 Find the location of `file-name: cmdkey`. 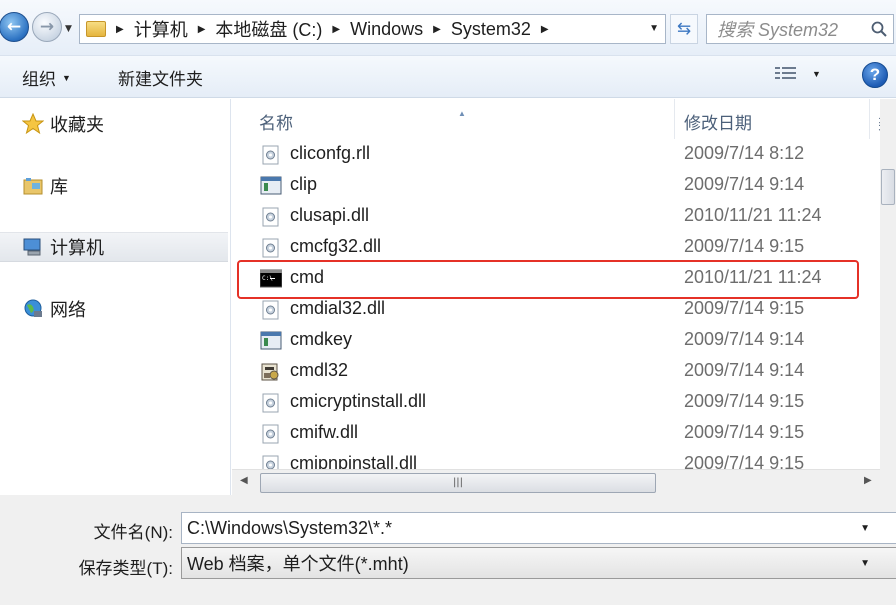

file-name: cmdkey is located at coordinates (321, 339).